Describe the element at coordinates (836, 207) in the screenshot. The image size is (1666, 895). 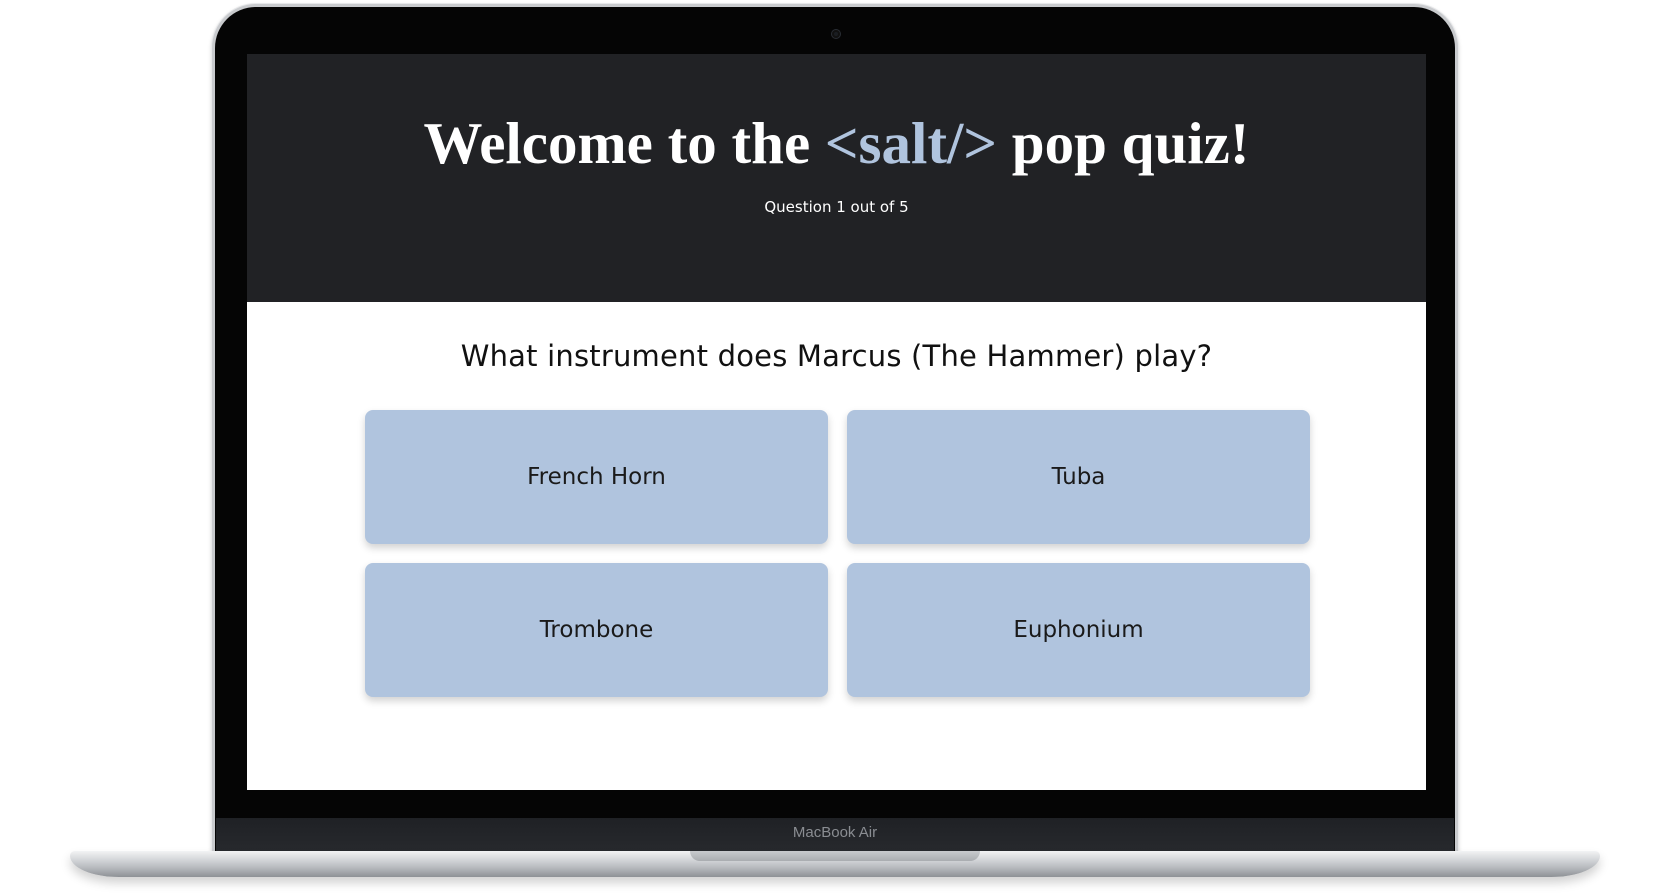
I see `question-progress: Question 1 out of 5` at that location.